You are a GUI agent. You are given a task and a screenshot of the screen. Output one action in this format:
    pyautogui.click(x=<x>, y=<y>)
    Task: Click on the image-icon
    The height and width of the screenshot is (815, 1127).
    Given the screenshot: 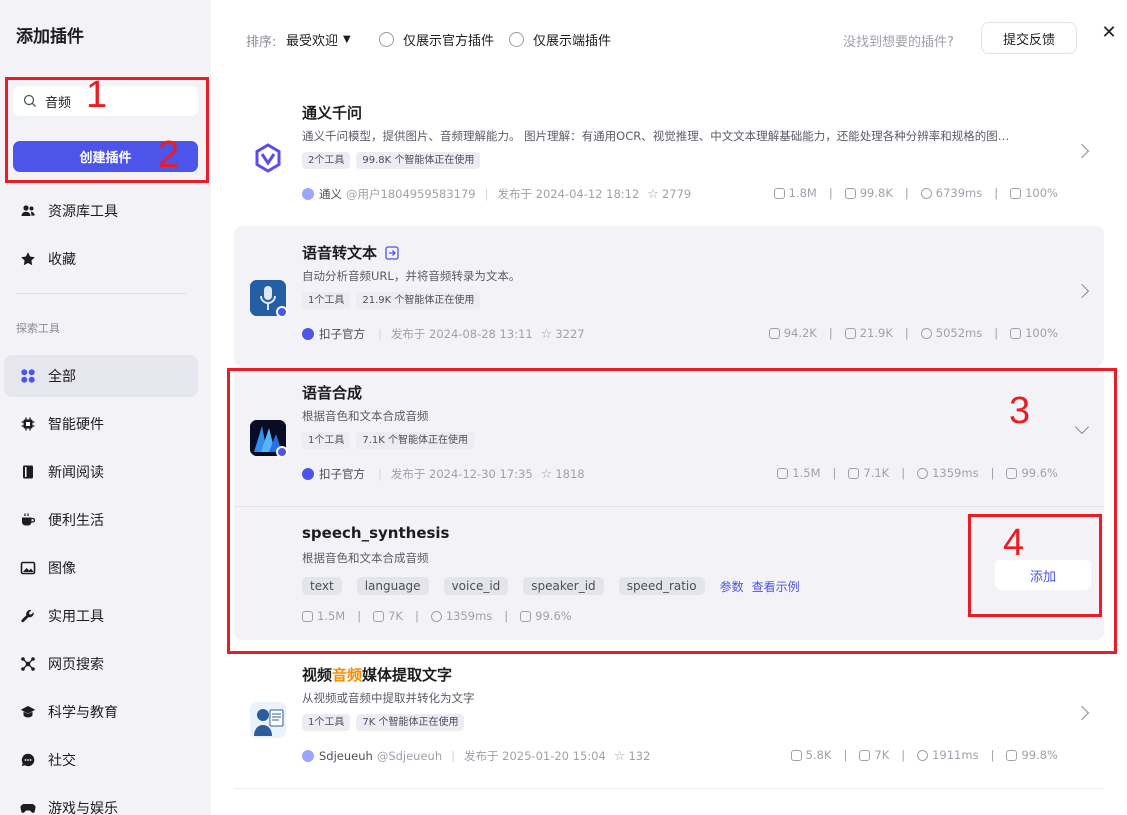 What is the action you would take?
    pyautogui.click(x=28, y=568)
    